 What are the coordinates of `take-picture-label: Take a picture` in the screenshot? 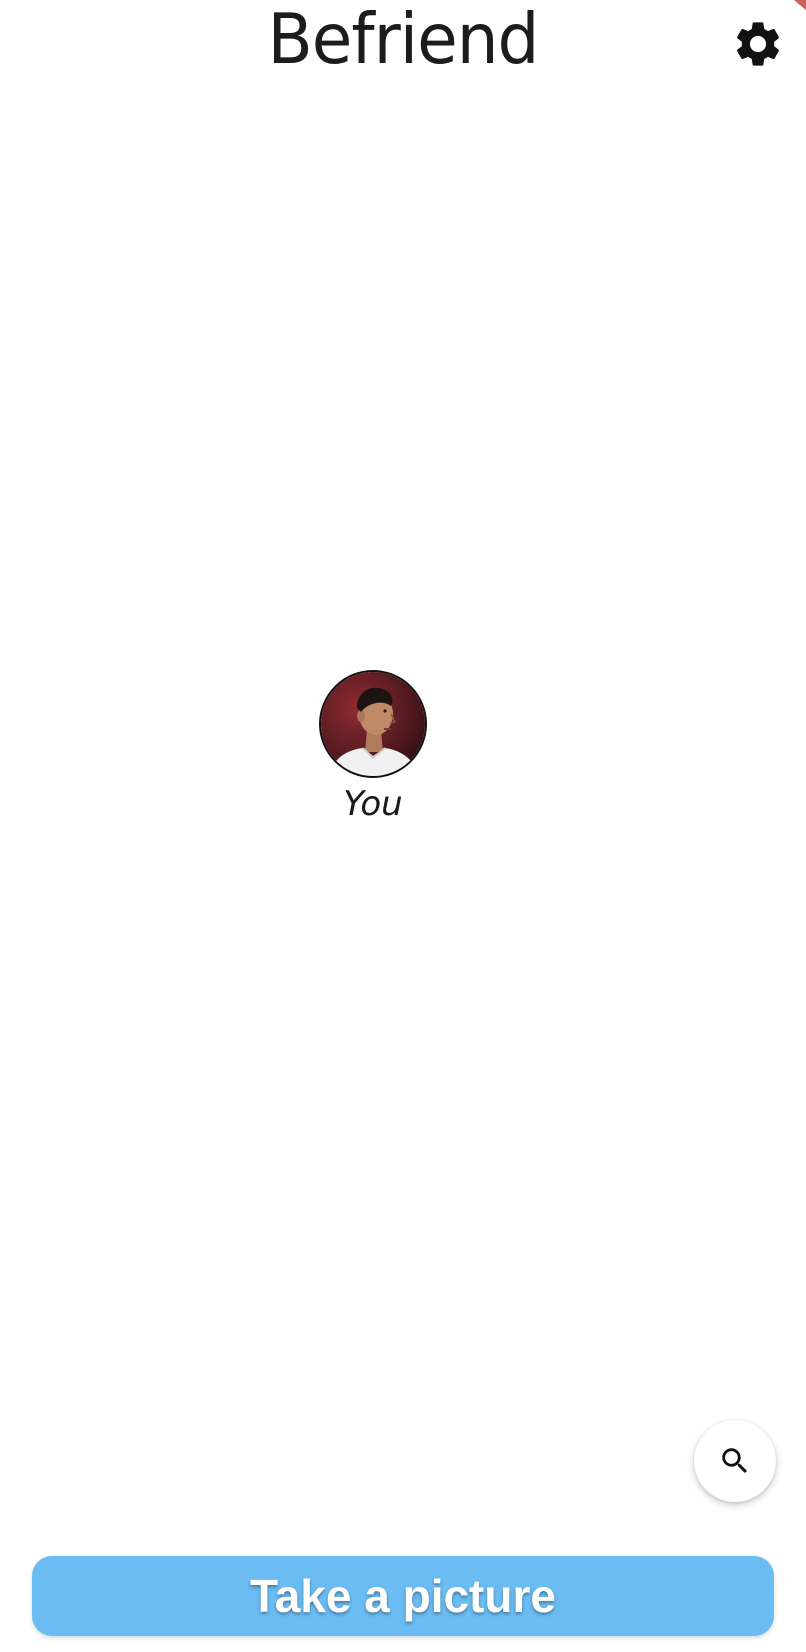 It's located at (403, 1596).